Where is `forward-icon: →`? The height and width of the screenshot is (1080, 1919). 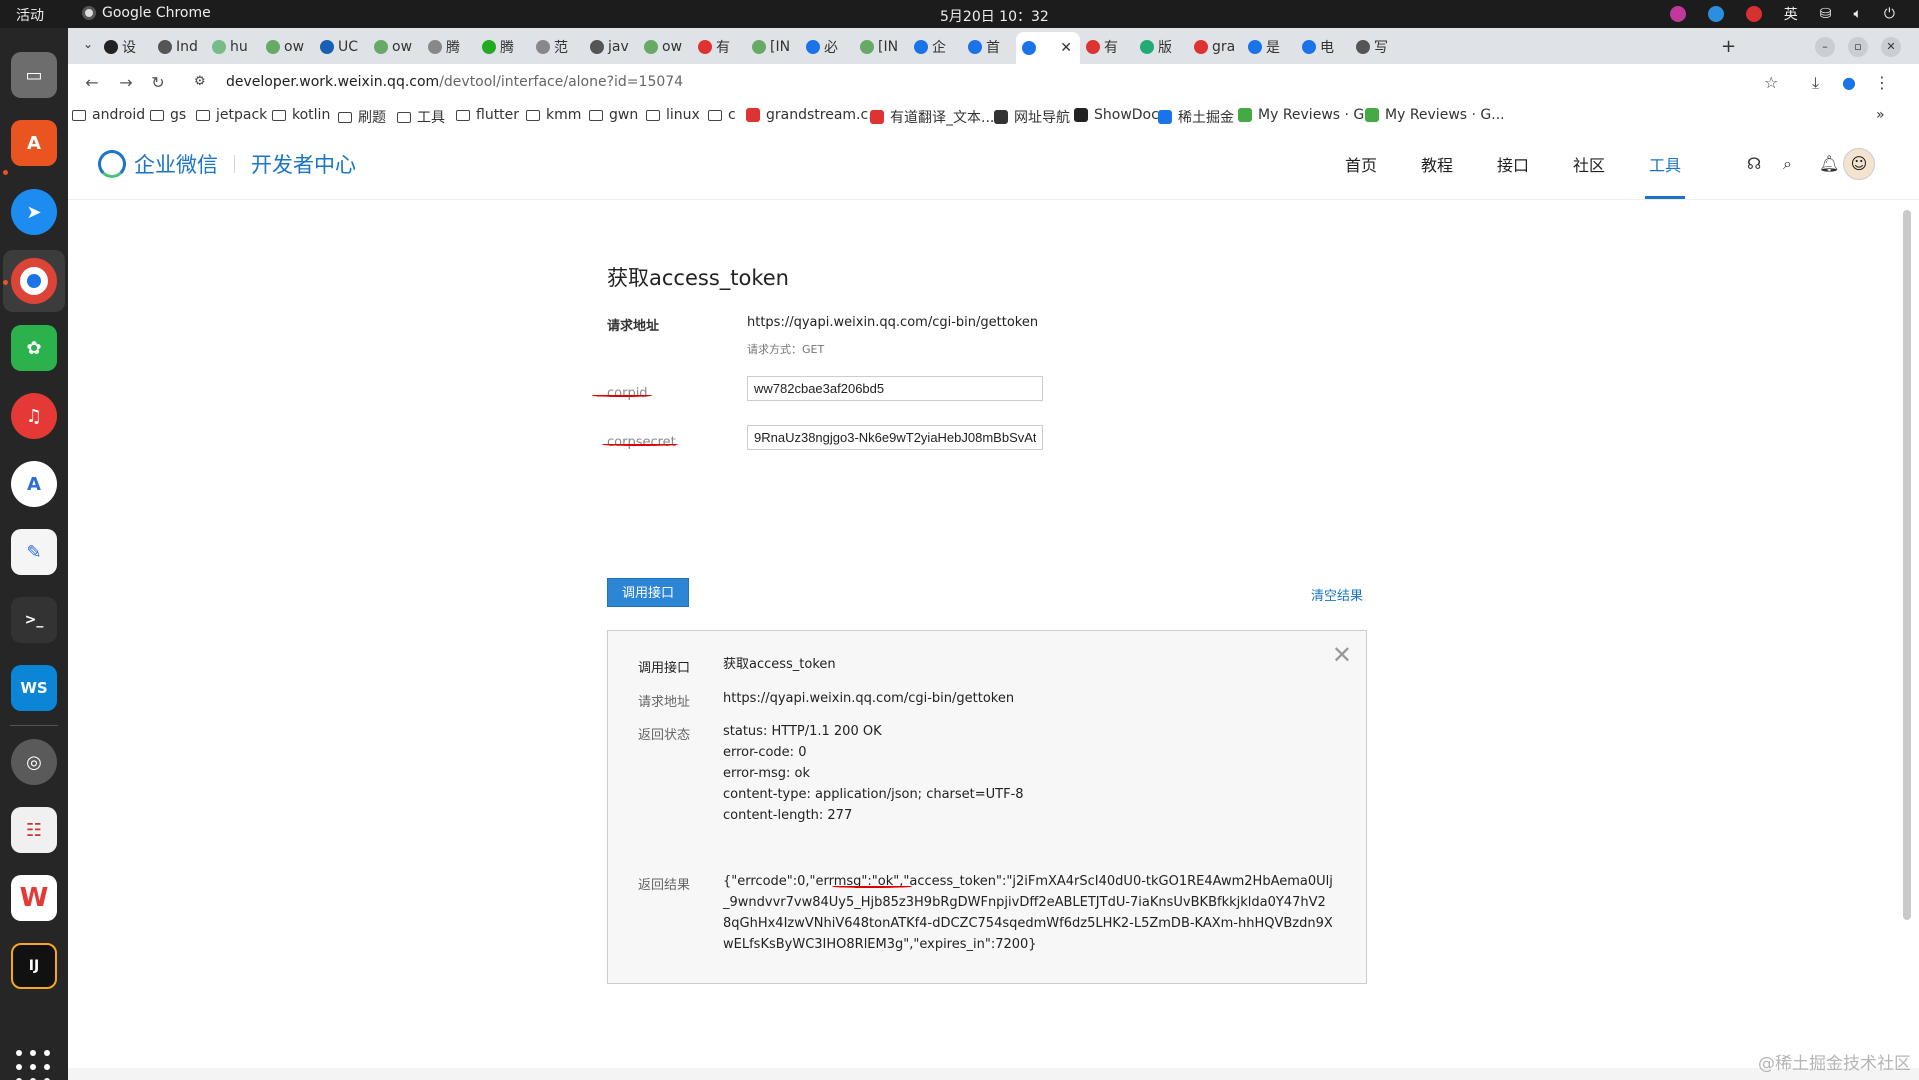 forward-icon: → is located at coordinates (126, 82).